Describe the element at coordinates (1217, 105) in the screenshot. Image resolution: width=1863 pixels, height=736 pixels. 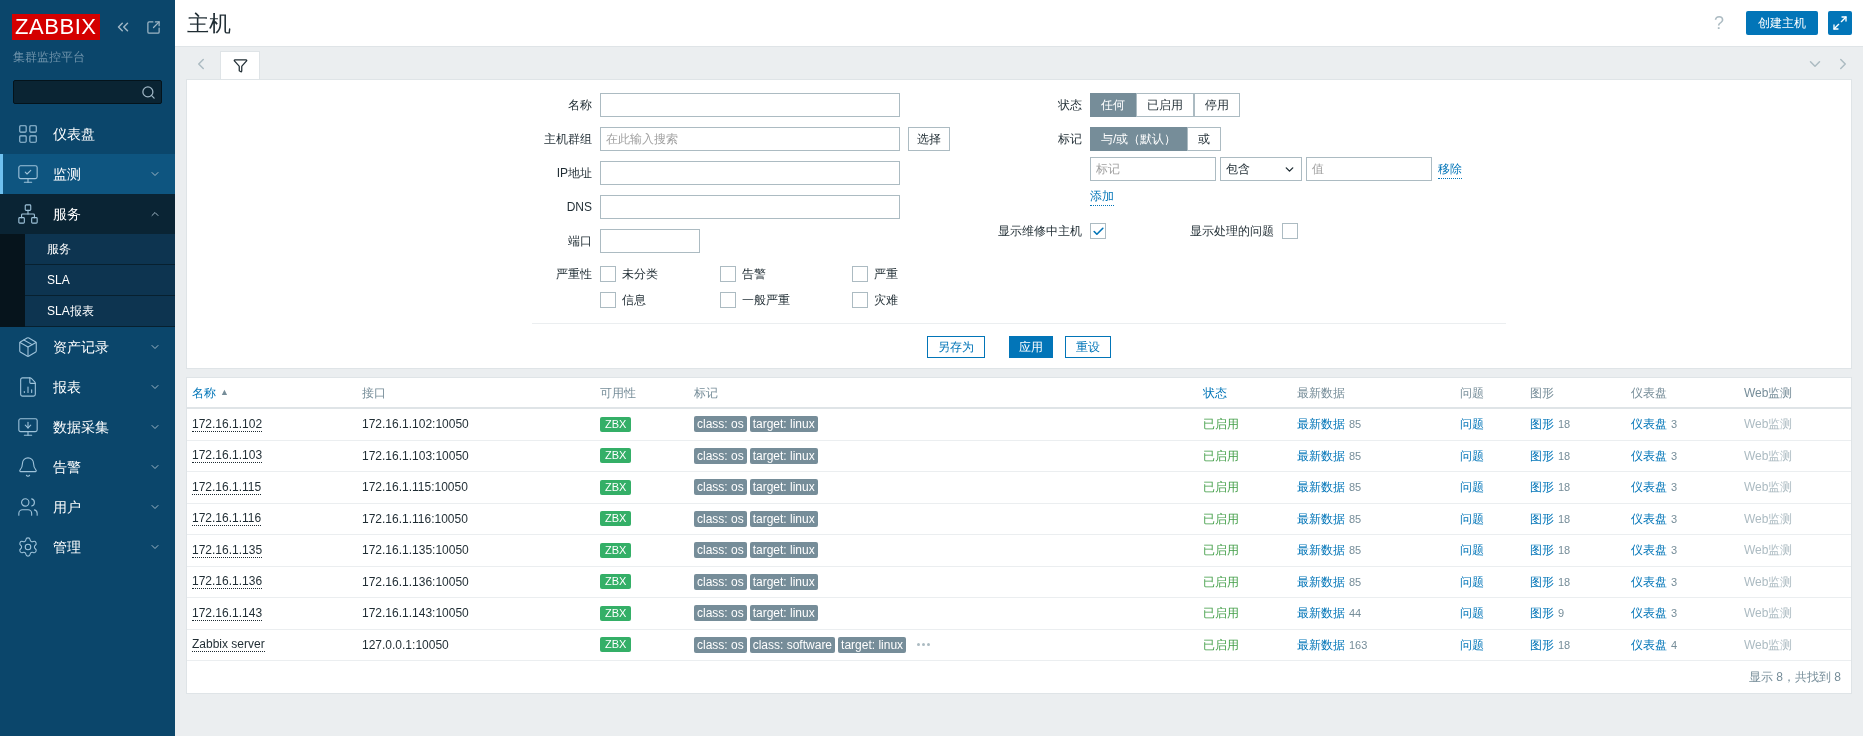
I see `segment-button: 停用` at that location.